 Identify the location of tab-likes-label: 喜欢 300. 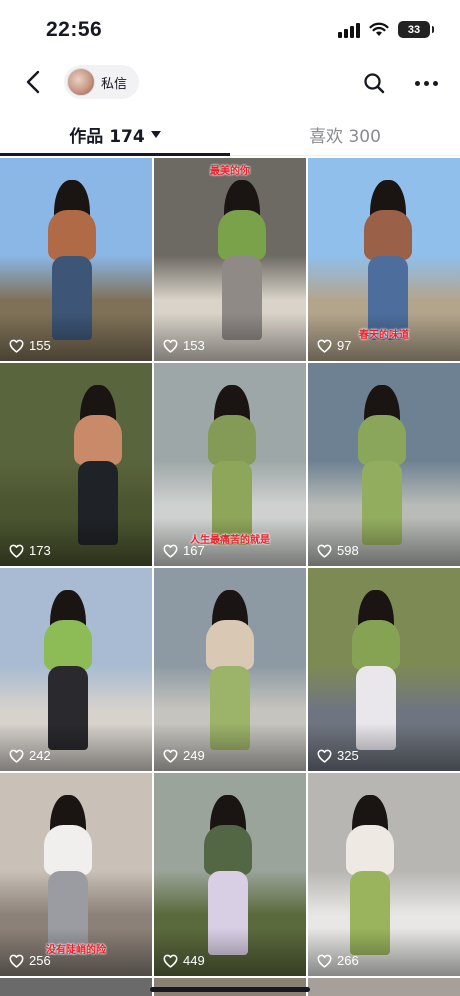
(345, 136).